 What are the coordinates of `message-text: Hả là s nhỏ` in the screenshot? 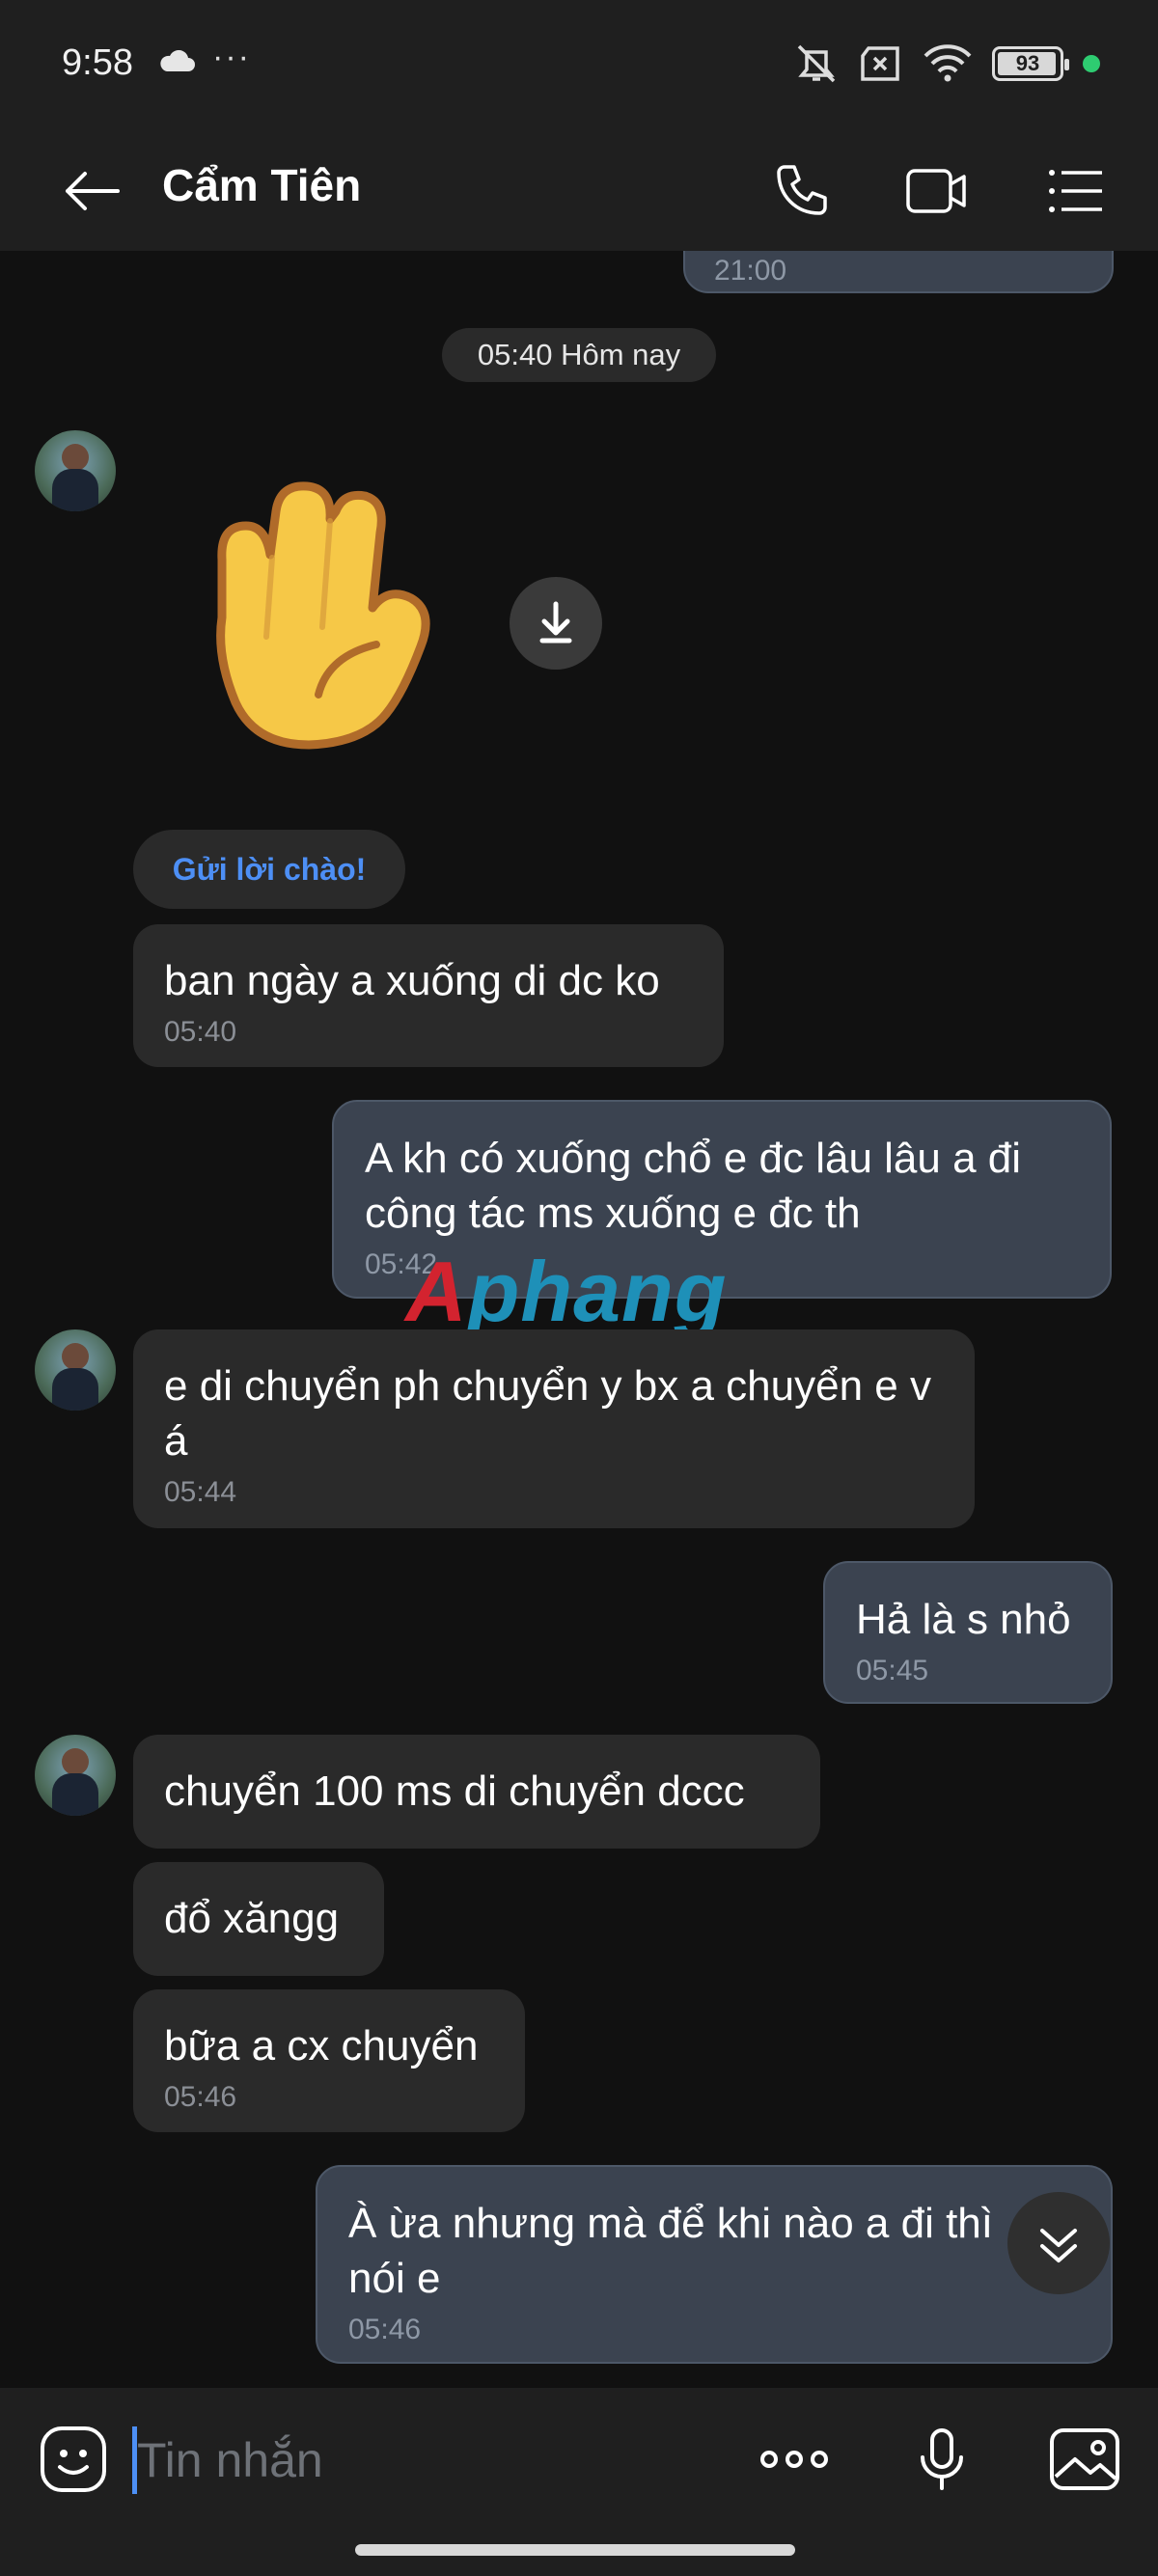 It's located at (963, 1620).